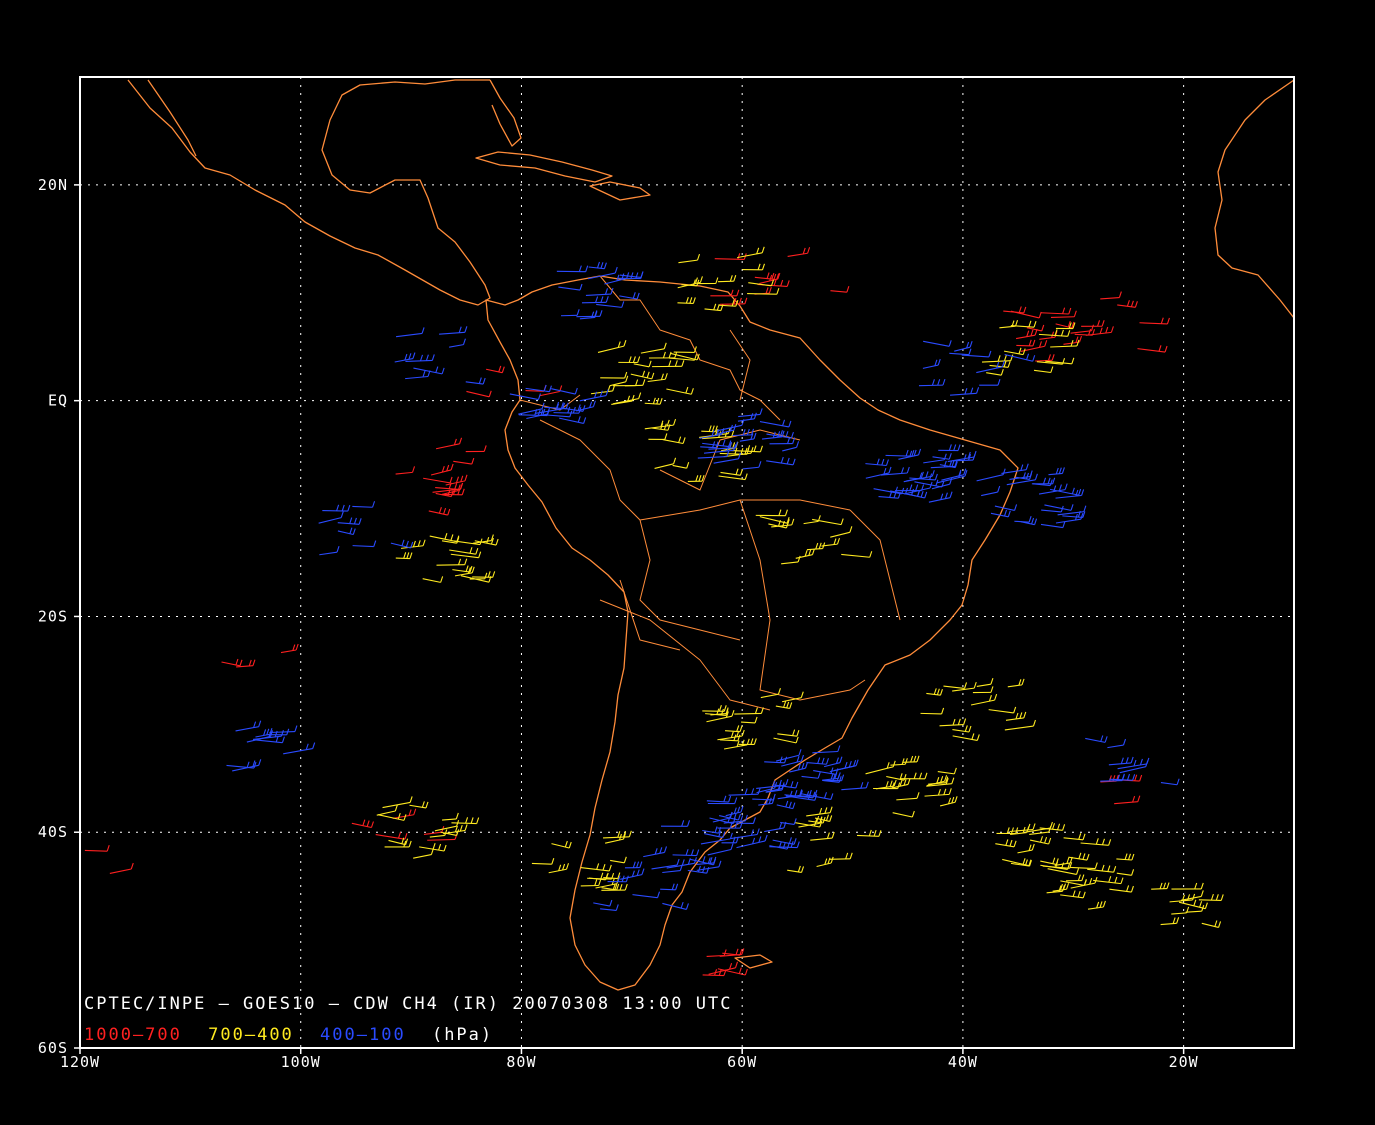 This screenshot has width=1375, height=1125. I want to click on lon-label: 80W, so click(521, 1062).